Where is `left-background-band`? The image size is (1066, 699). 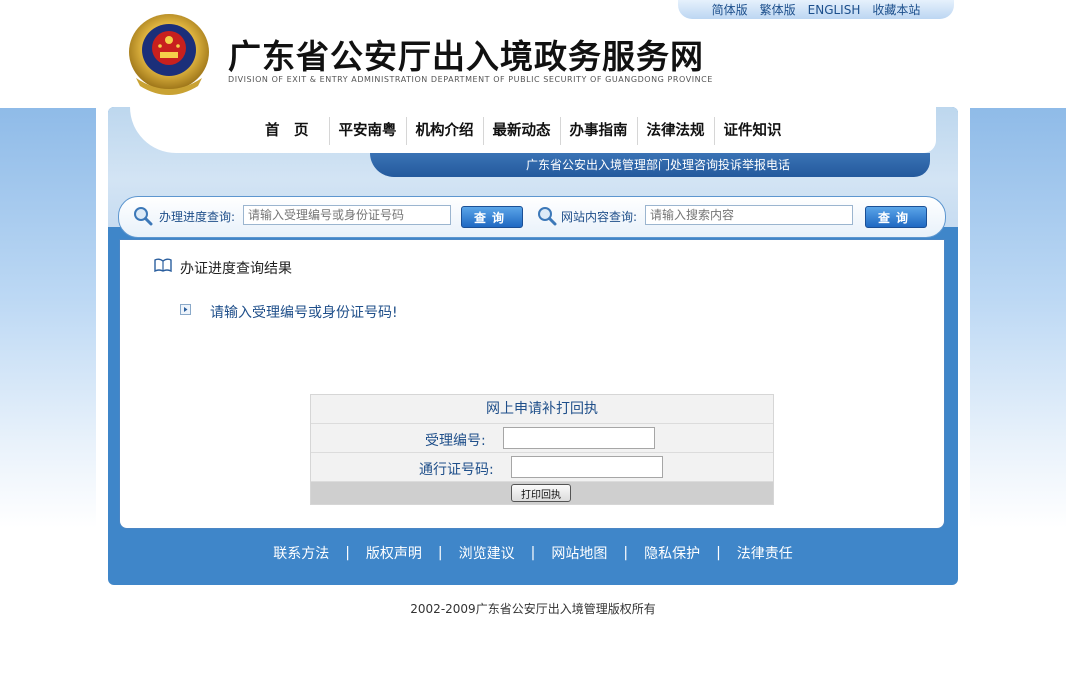 left-background-band is located at coordinates (48, 318).